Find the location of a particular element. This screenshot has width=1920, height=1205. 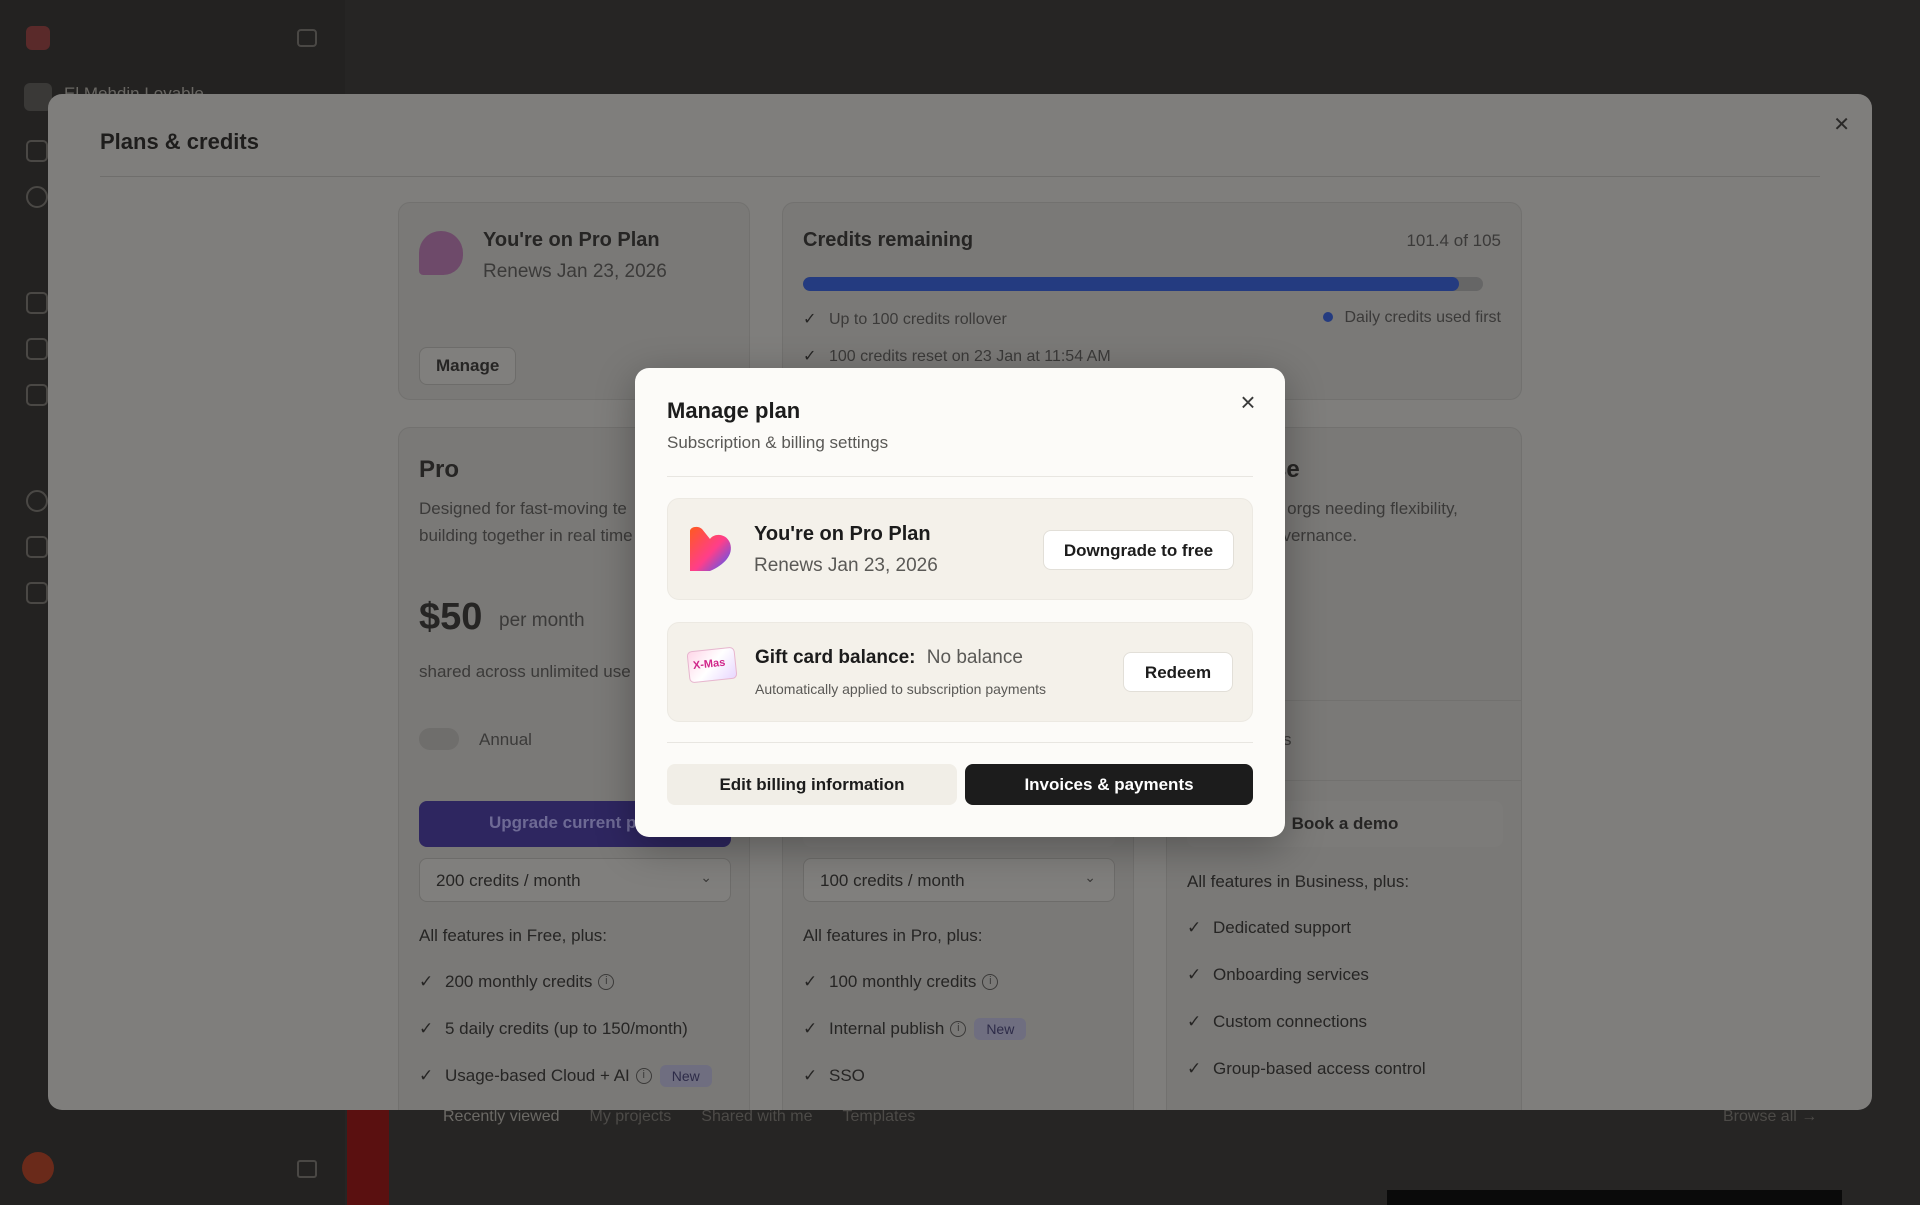

credits-rollover: ✓ Up to 100 credits rollover is located at coordinates (905, 319).